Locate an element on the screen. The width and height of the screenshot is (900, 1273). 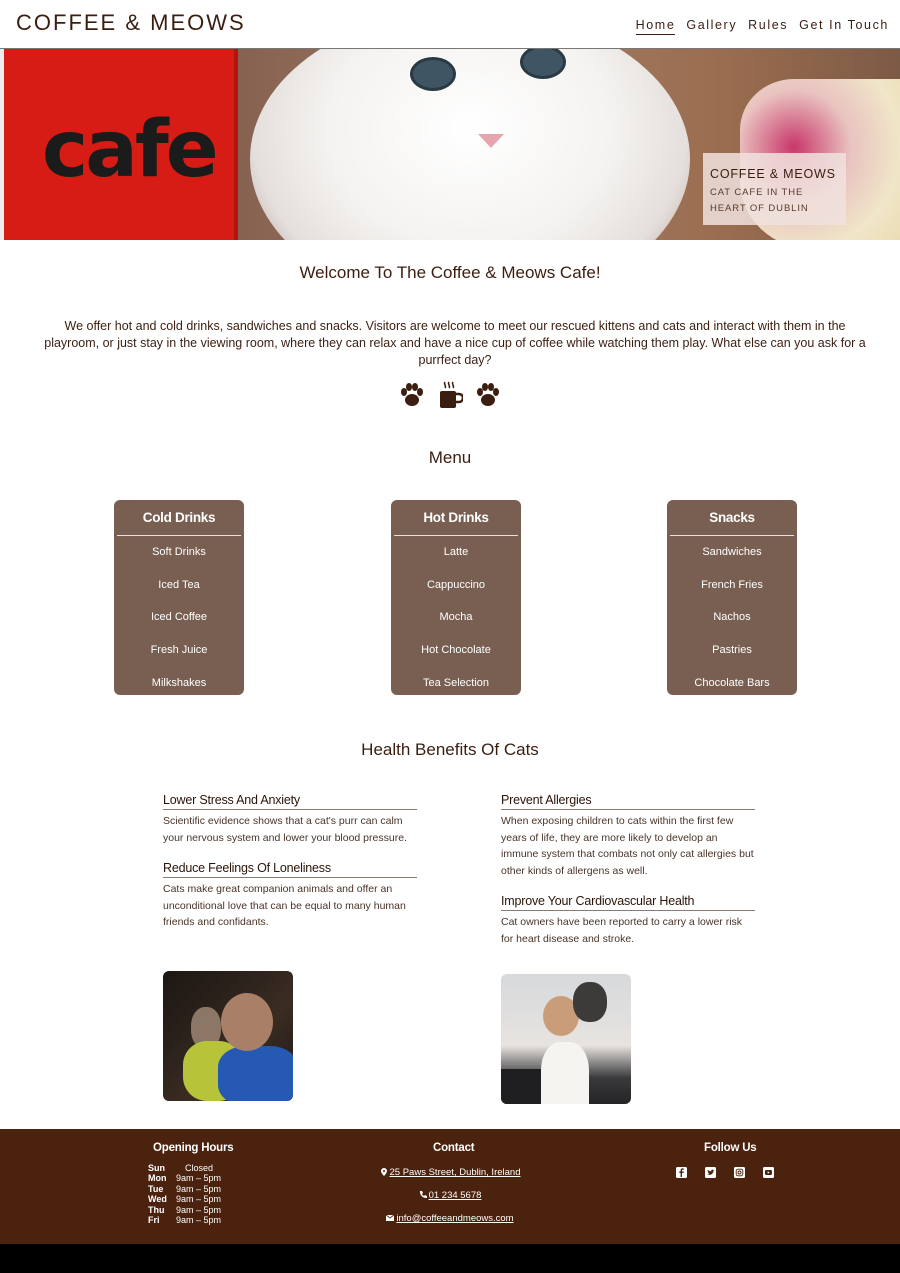
nav-links: Home Gallery Rules Get In Touch is located at coordinates (762, 26).